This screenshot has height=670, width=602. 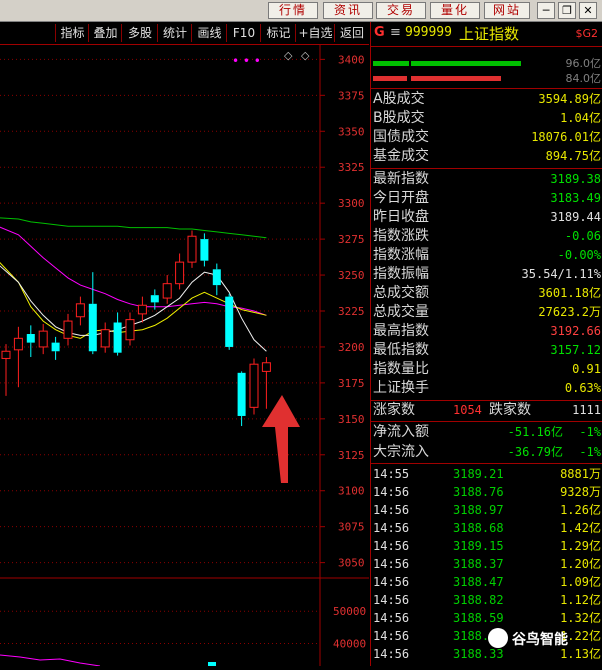 What do you see at coordinates (574, 600) in the screenshot?
I see `tick-volume-number: 1.12` at bounding box center [574, 600].